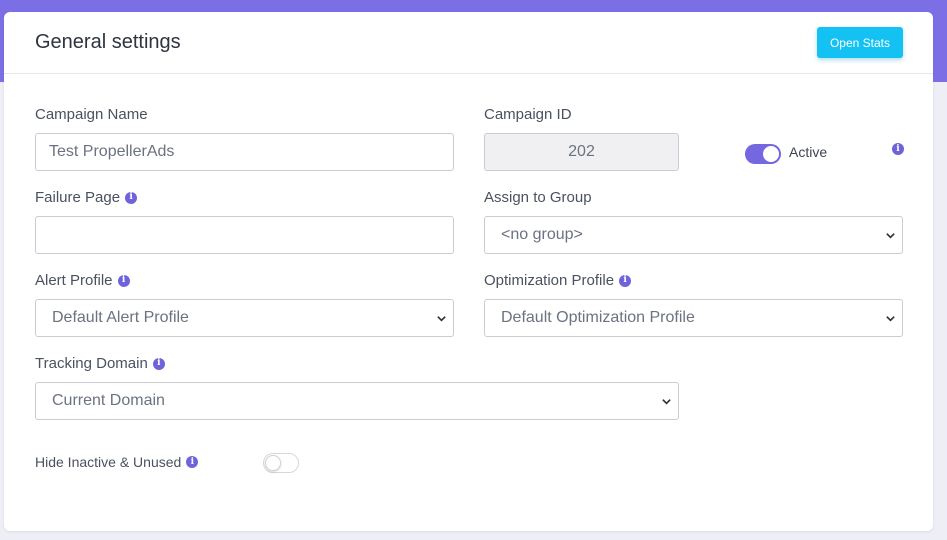 The width and height of the screenshot is (947, 540). What do you see at coordinates (244, 152) in the screenshot?
I see `campaign-name-input: Test PropellerAds` at bounding box center [244, 152].